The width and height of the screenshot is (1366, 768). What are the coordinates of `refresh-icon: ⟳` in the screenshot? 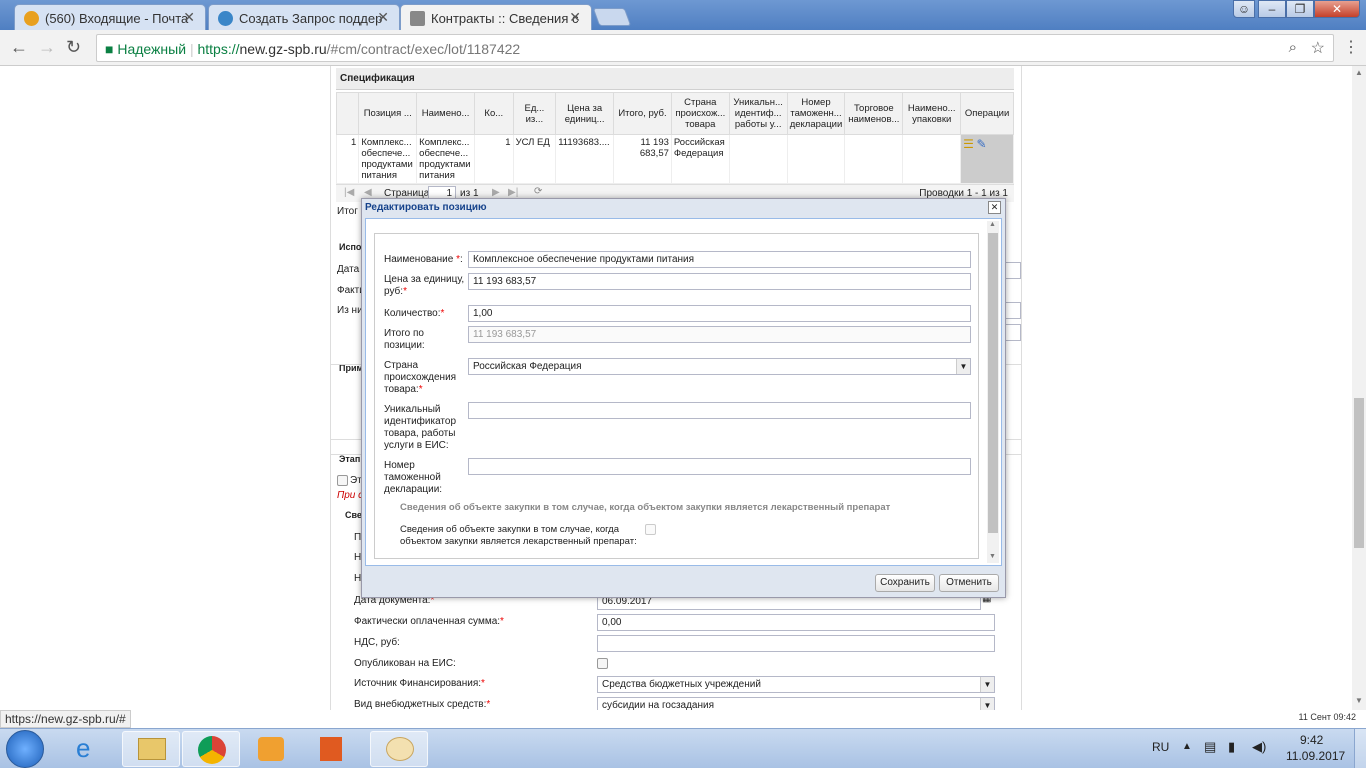 It's located at (538, 191).